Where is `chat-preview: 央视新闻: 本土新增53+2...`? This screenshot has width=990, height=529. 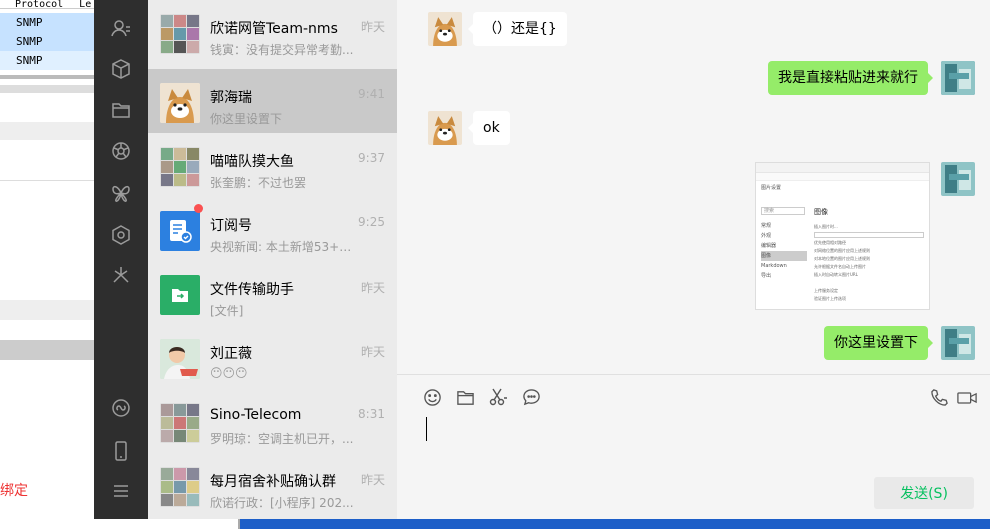
chat-preview: 央视新闻: 本土新增53+2... is located at coordinates (284, 247).